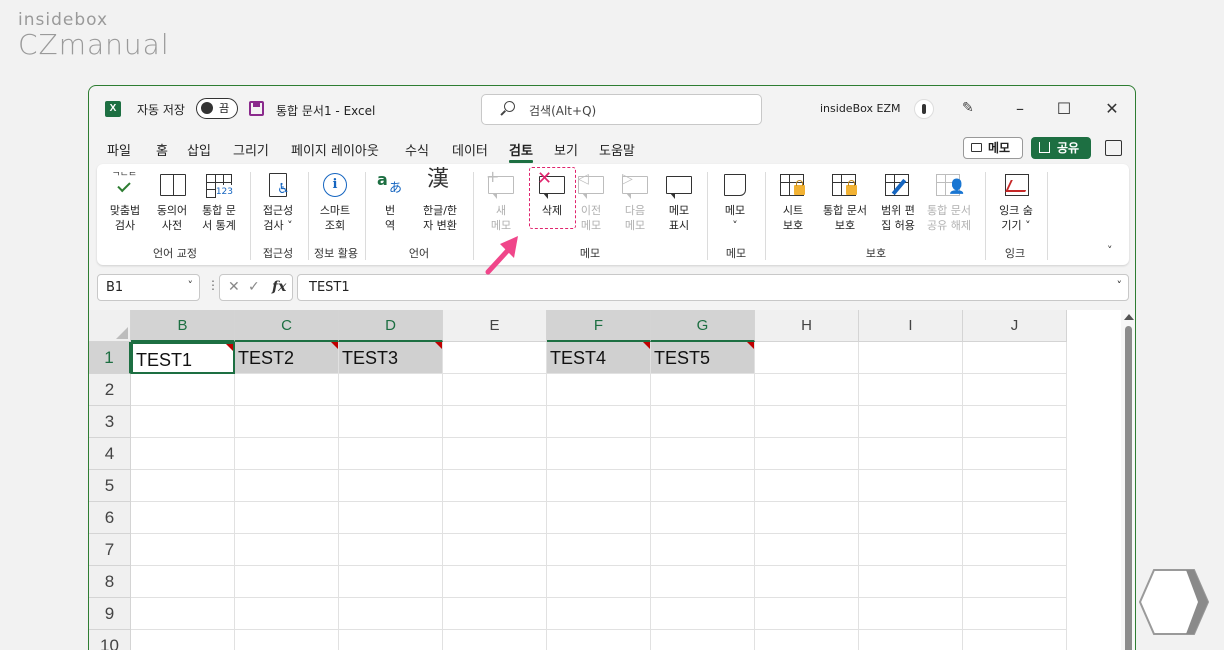 This screenshot has height=650, width=1224. What do you see at coordinates (599, 454) in the screenshot?
I see `cell-f4` at bounding box center [599, 454].